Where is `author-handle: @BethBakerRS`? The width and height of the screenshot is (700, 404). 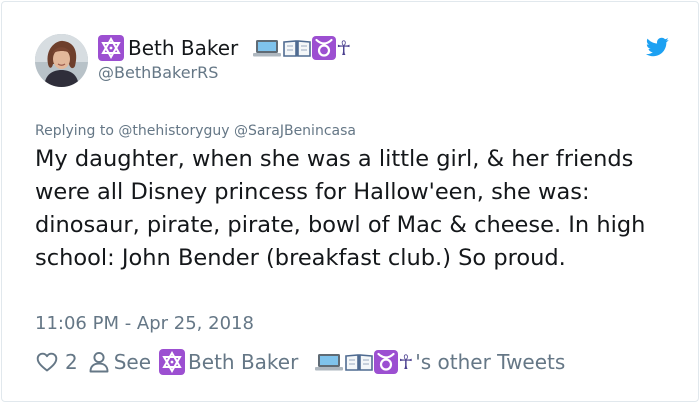
author-handle: @BethBakerRS is located at coordinates (158, 72).